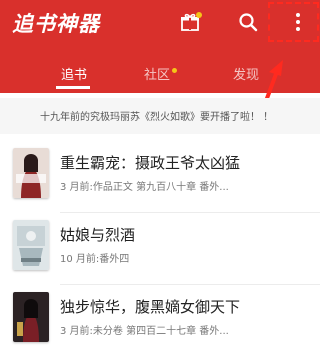  I want to click on announcement-banner: 十九年前的究极玛丽苏《烈火如歌》要开播了啦！ ！, so click(160, 116).